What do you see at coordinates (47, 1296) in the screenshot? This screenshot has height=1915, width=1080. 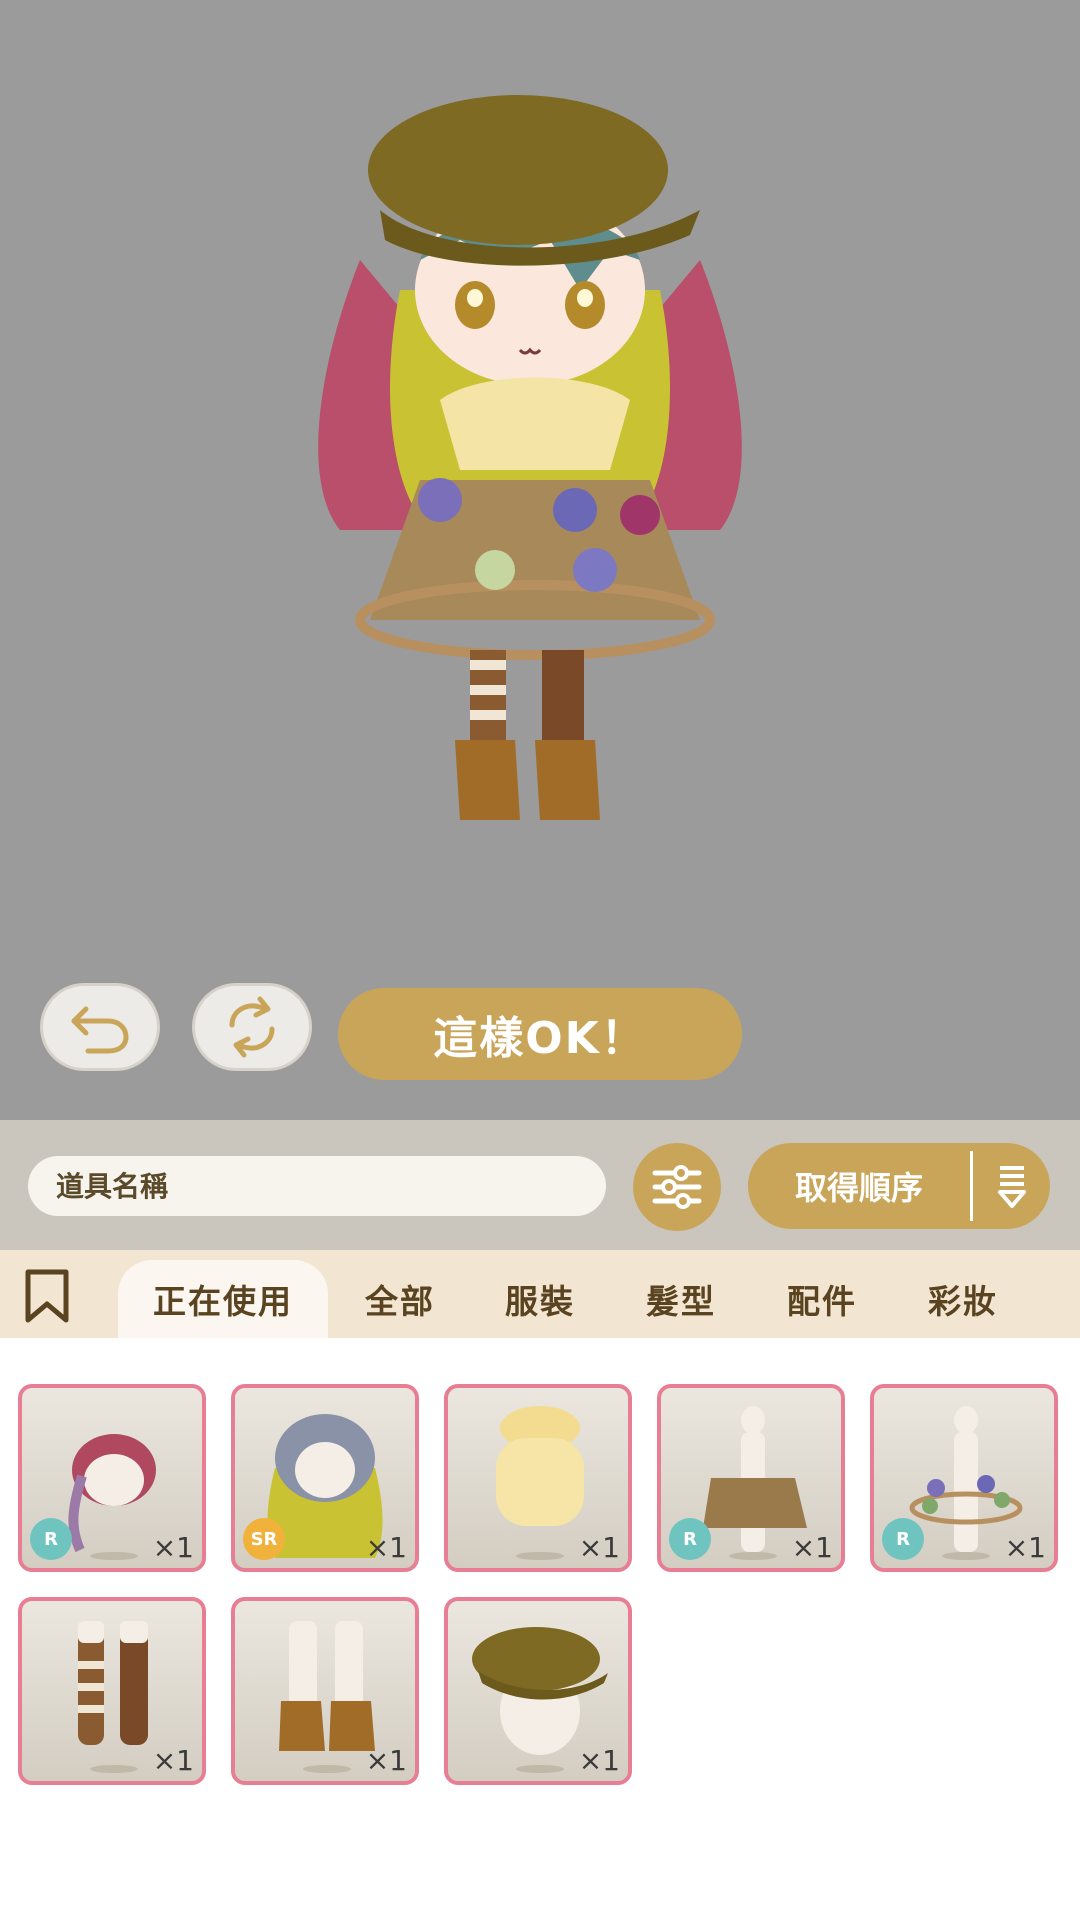 I see `bookmark-icon` at bounding box center [47, 1296].